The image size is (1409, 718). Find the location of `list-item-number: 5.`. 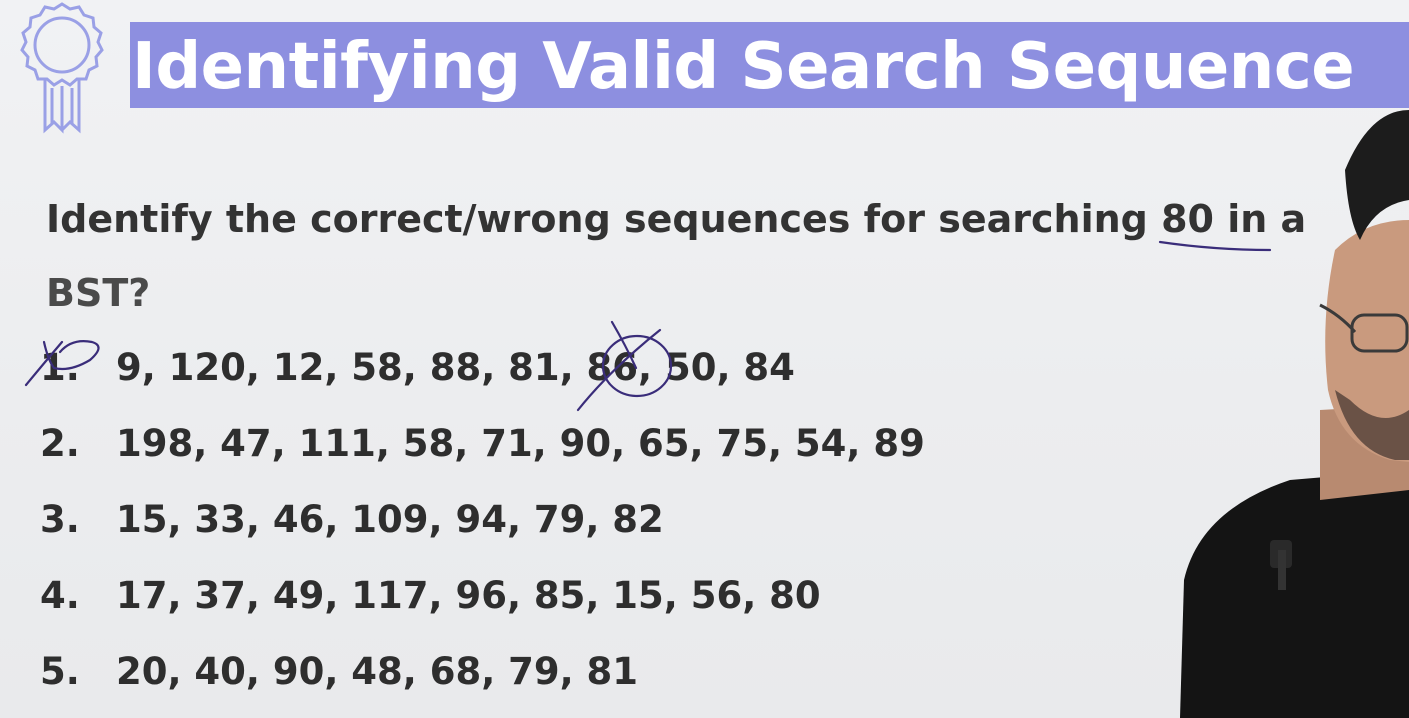

list-item-number: 5. is located at coordinates (60, 671).